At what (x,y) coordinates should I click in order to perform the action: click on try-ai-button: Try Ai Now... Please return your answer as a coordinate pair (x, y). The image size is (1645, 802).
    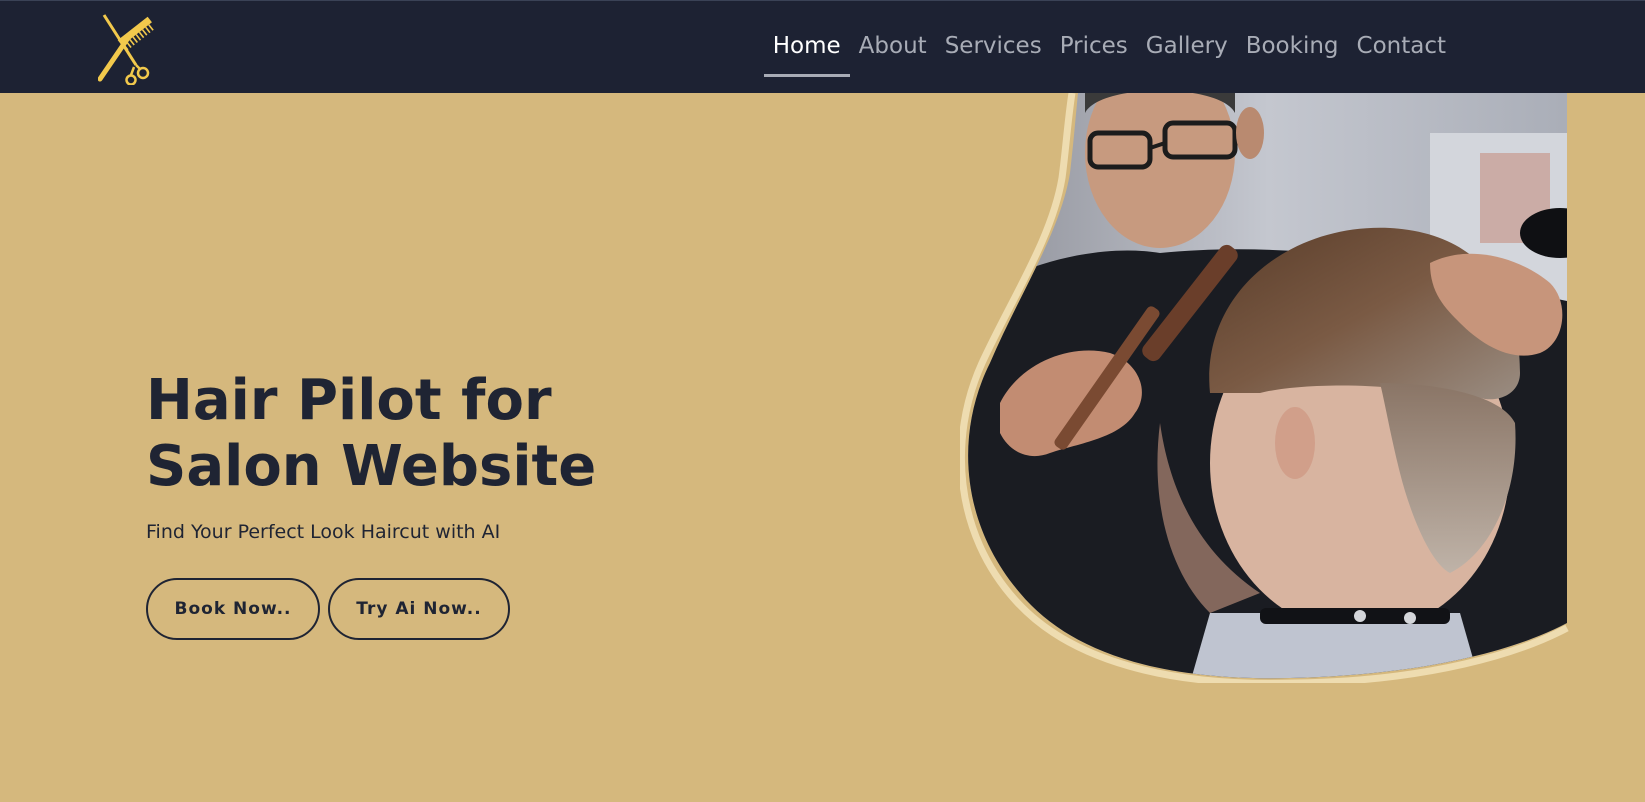
    Looking at the image, I should click on (419, 609).